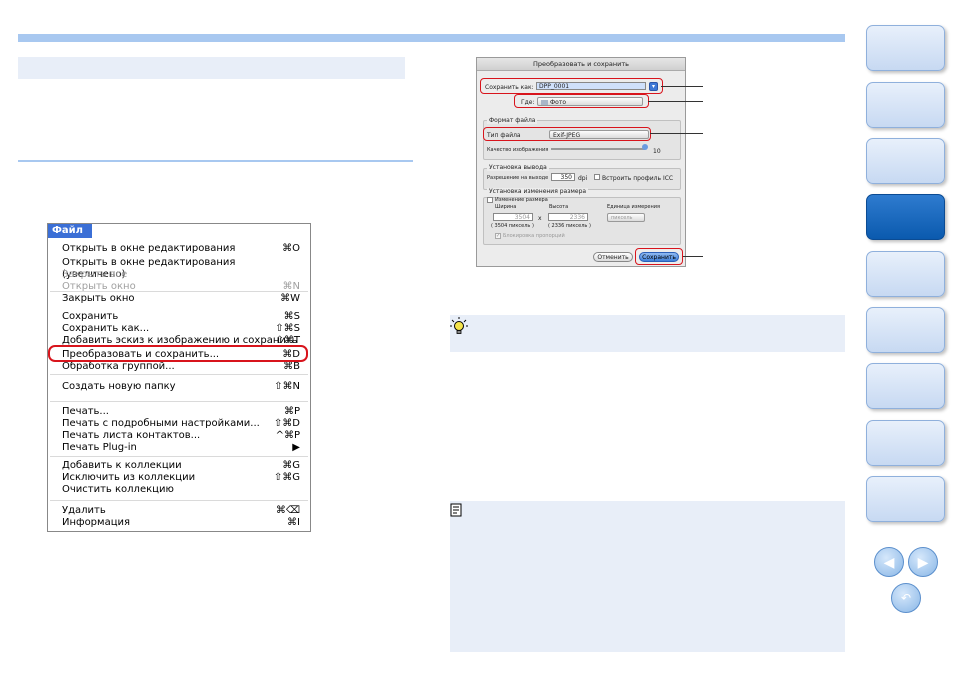  Describe the element at coordinates (459, 326) in the screenshot. I see `lightbulb-icon` at that location.